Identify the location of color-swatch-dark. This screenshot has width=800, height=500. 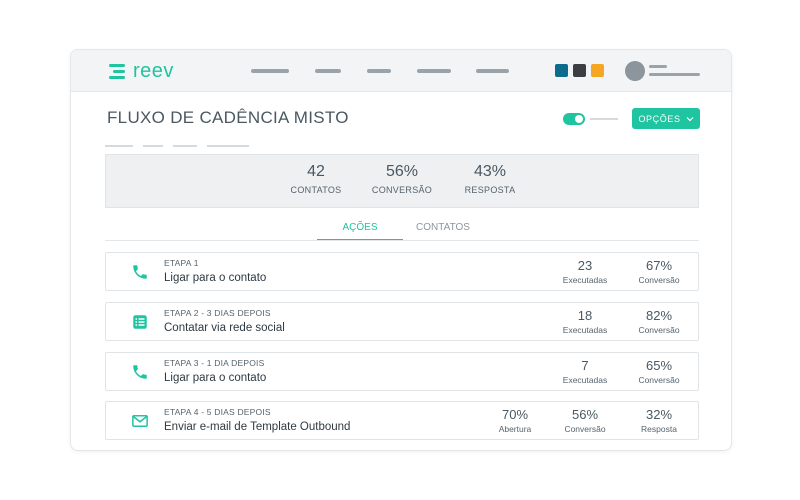
(579, 70).